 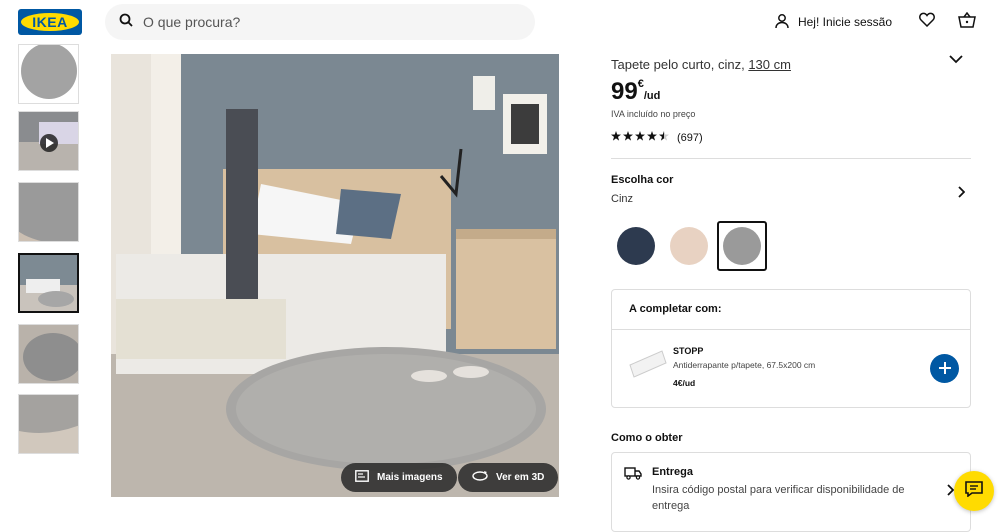 I want to click on stopp-product-image, so click(x=648, y=365).